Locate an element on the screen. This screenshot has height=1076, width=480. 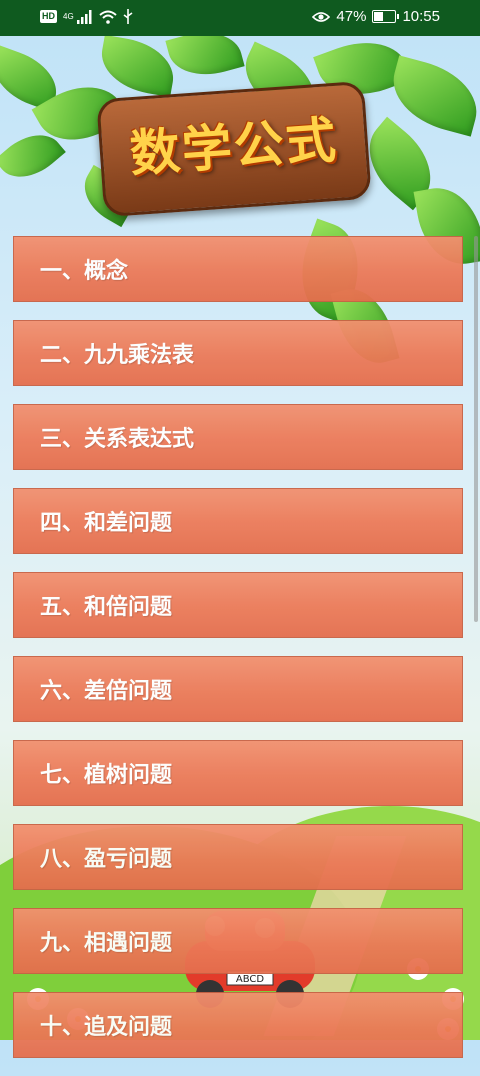
menu-item-label: 十、追及问题 is located at coordinates (106, 1027).